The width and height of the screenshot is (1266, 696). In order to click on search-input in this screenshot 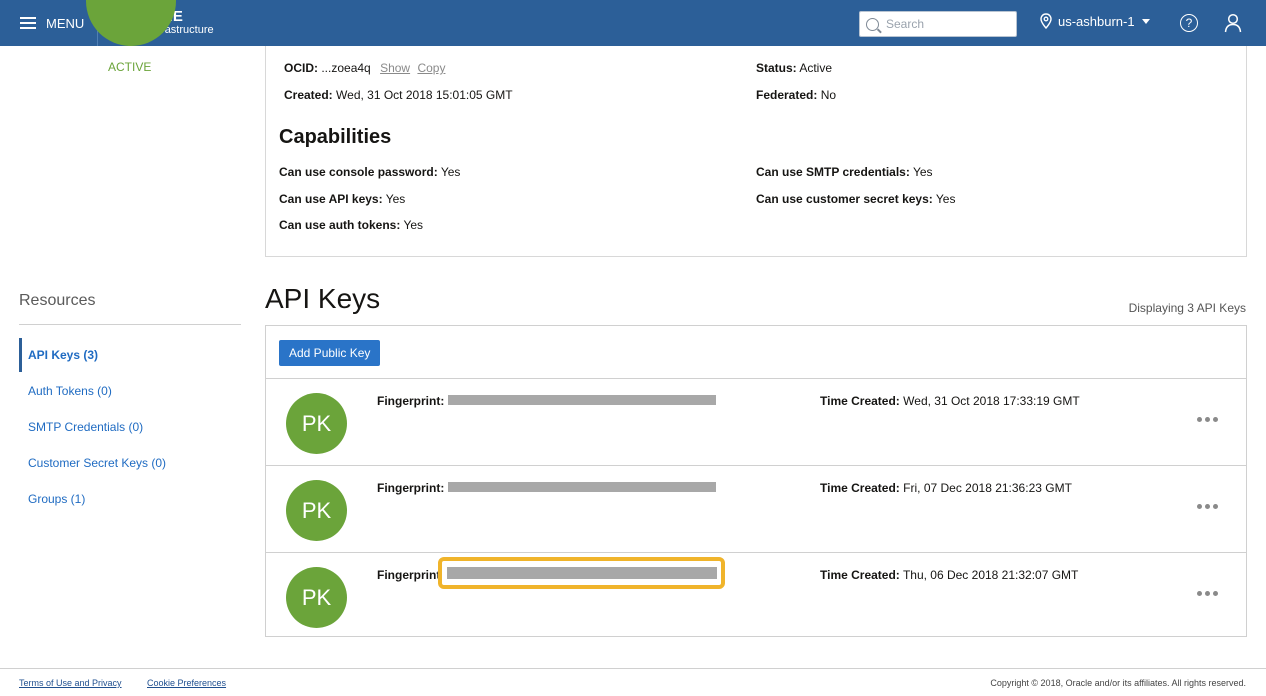, I will do `click(946, 24)`.